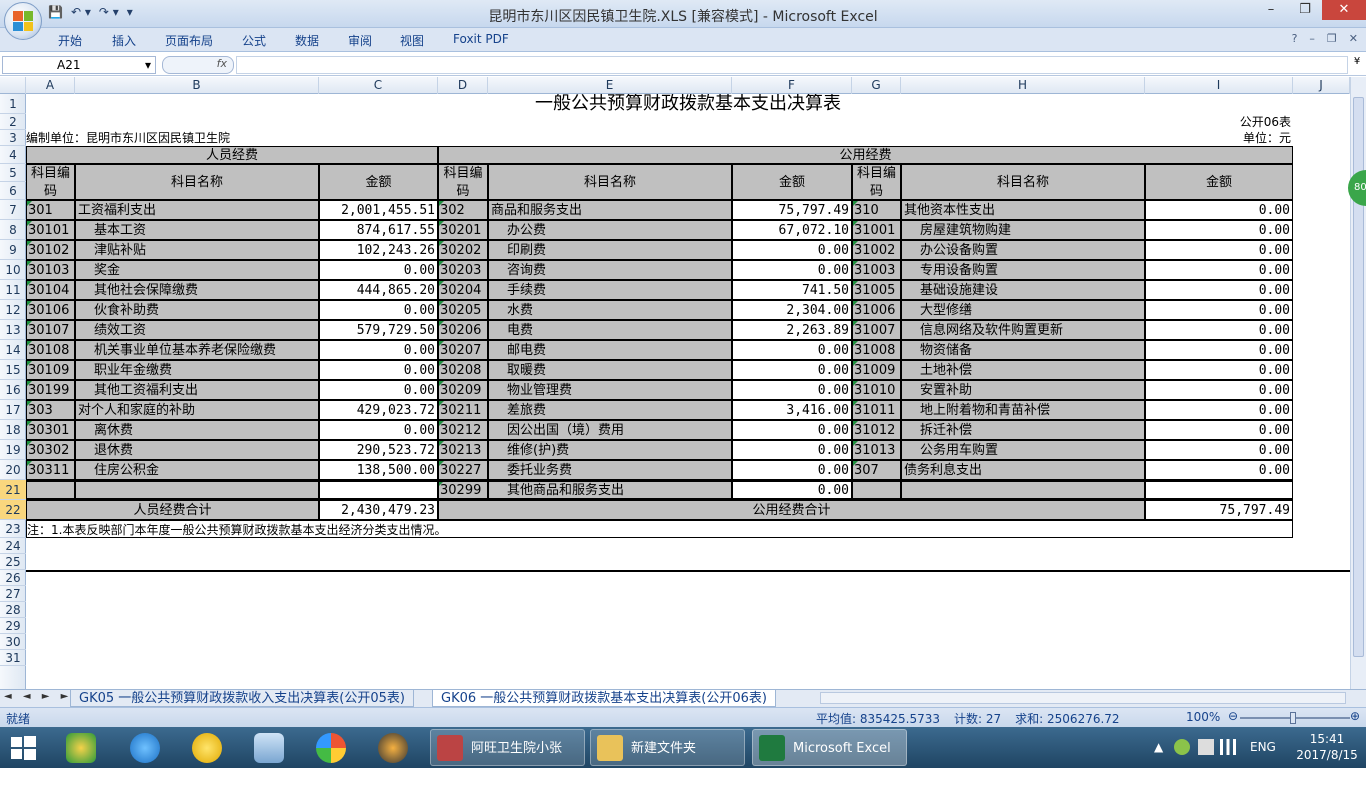 This screenshot has width=1366, height=804. I want to click on public-total-value: 75,797.49, so click(1219, 510).